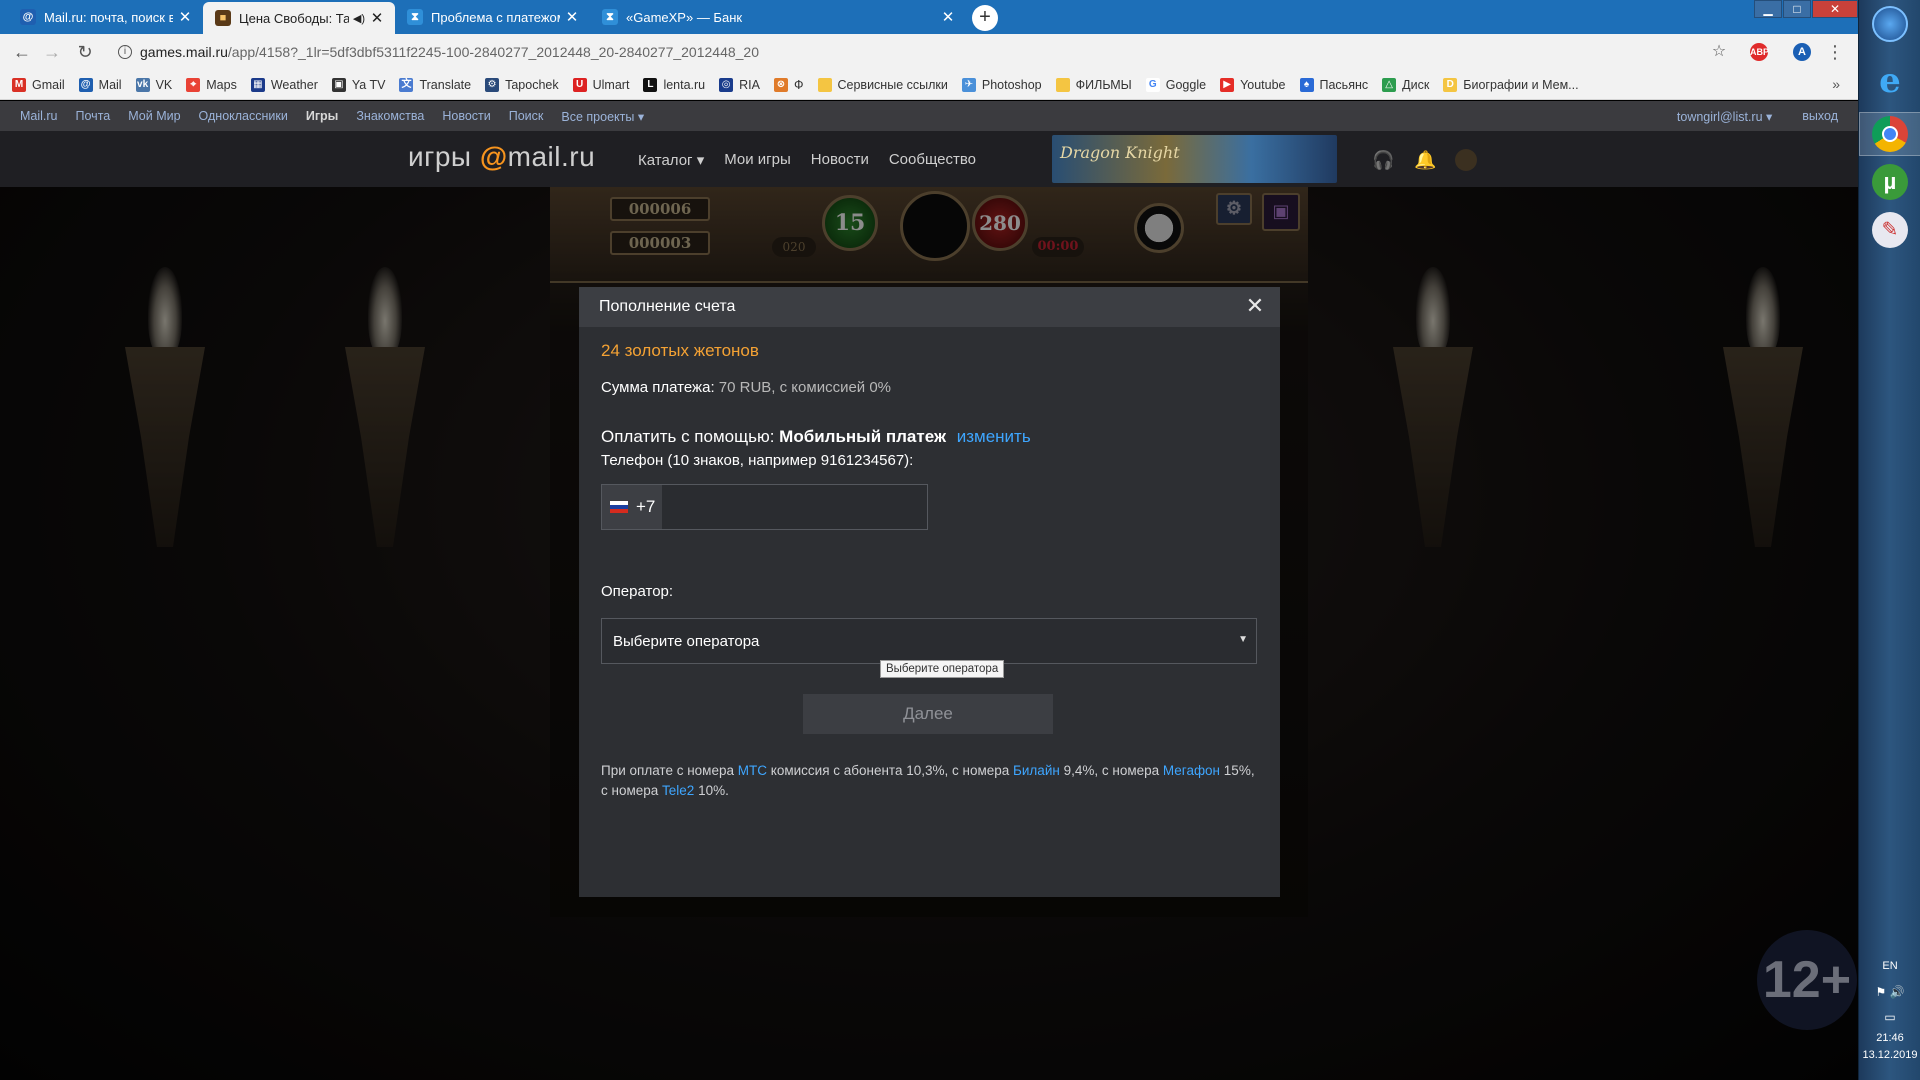 Image resolution: width=1920 pixels, height=1080 pixels. Describe the element at coordinates (368, 84) in the screenshot. I see `bookmark-label: Ya TV` at that location.